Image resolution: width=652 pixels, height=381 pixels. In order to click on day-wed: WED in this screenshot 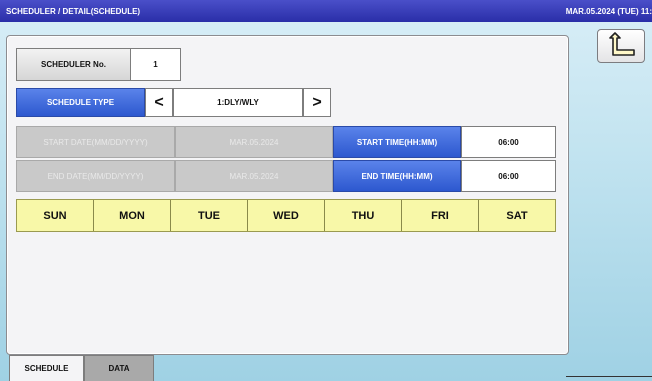, I will do `click(286, 215)`.